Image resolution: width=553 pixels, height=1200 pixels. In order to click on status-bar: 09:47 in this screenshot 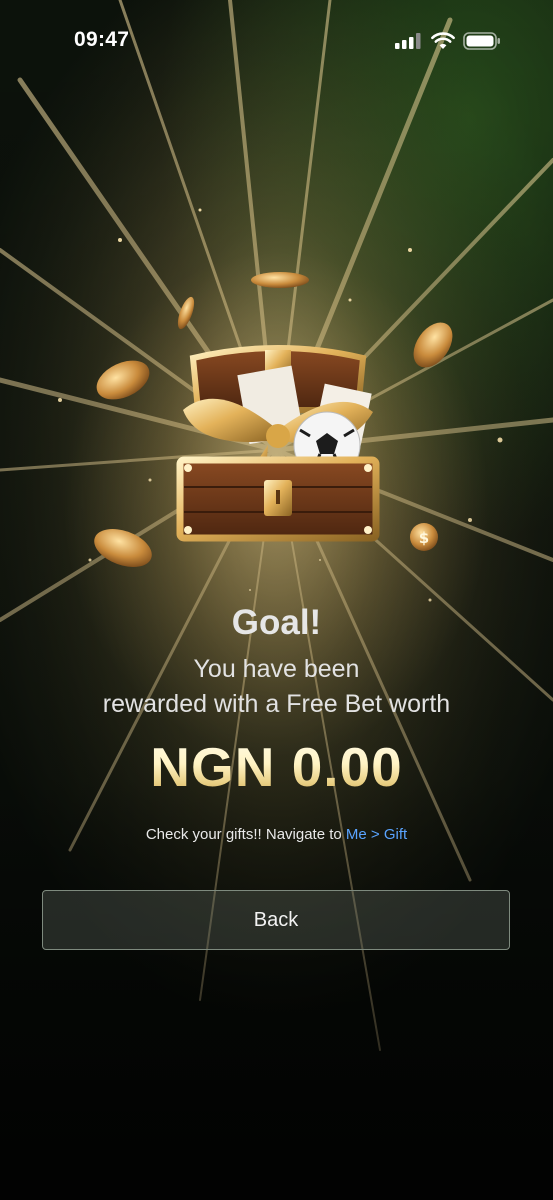, I will do `click(276, 41)`.